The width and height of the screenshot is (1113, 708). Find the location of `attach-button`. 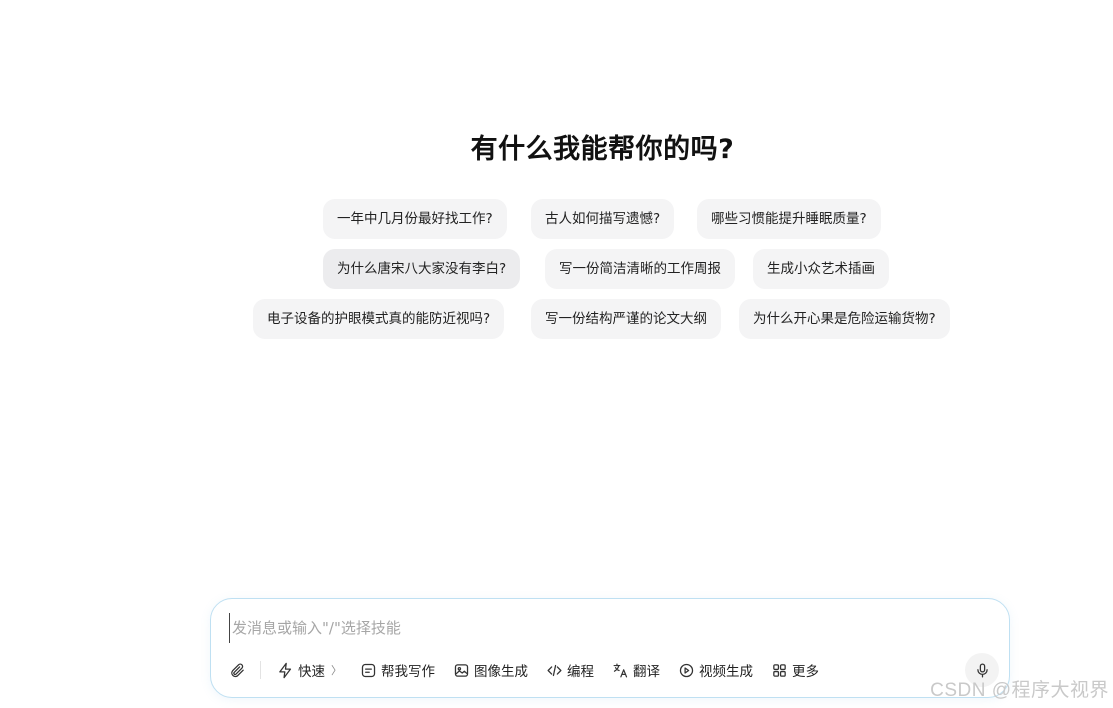

attach-button is located at coordinates (237, 670).